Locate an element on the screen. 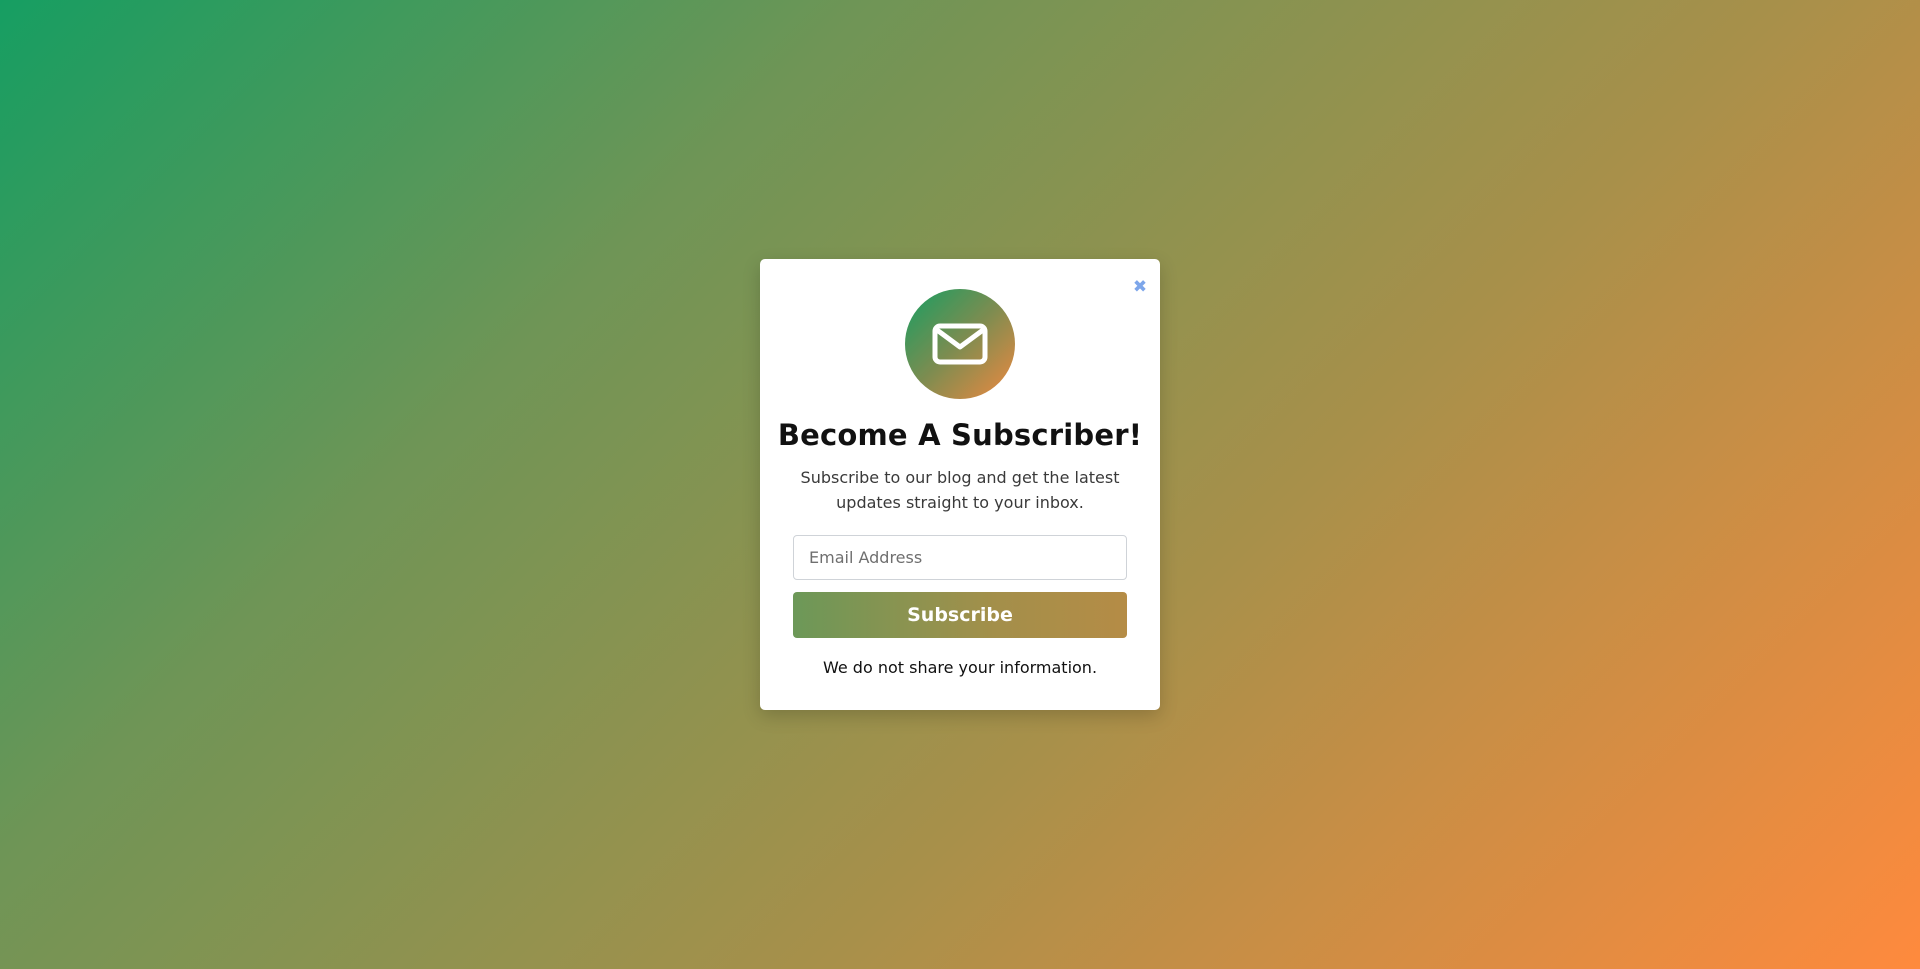 The image size is (1920, 969). envelope-icon-circle is located at coordinates (960, 344).